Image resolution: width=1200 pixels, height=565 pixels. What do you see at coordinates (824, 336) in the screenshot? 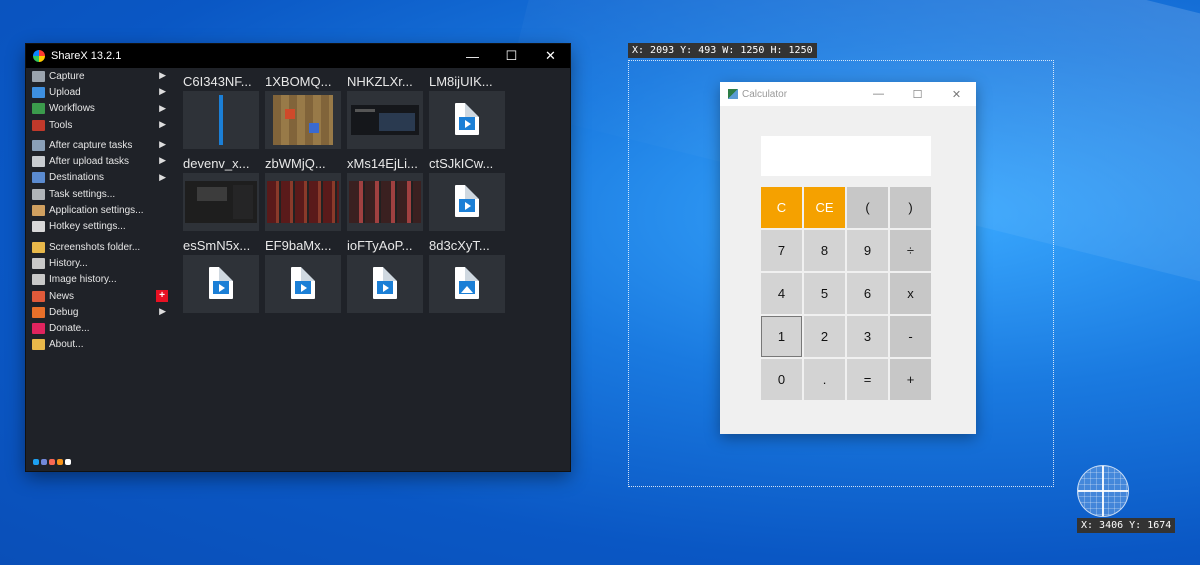
I see `calc-key: 2` at bounding box center [824, 336].